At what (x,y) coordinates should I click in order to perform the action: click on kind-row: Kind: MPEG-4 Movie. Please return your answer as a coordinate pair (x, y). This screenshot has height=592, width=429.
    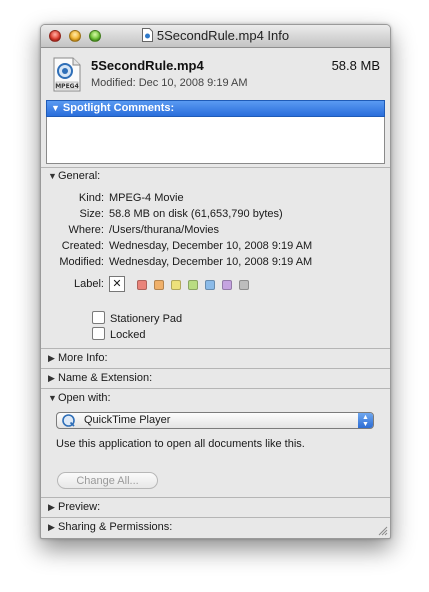
    Looking at the image, I should click on (215, 198).